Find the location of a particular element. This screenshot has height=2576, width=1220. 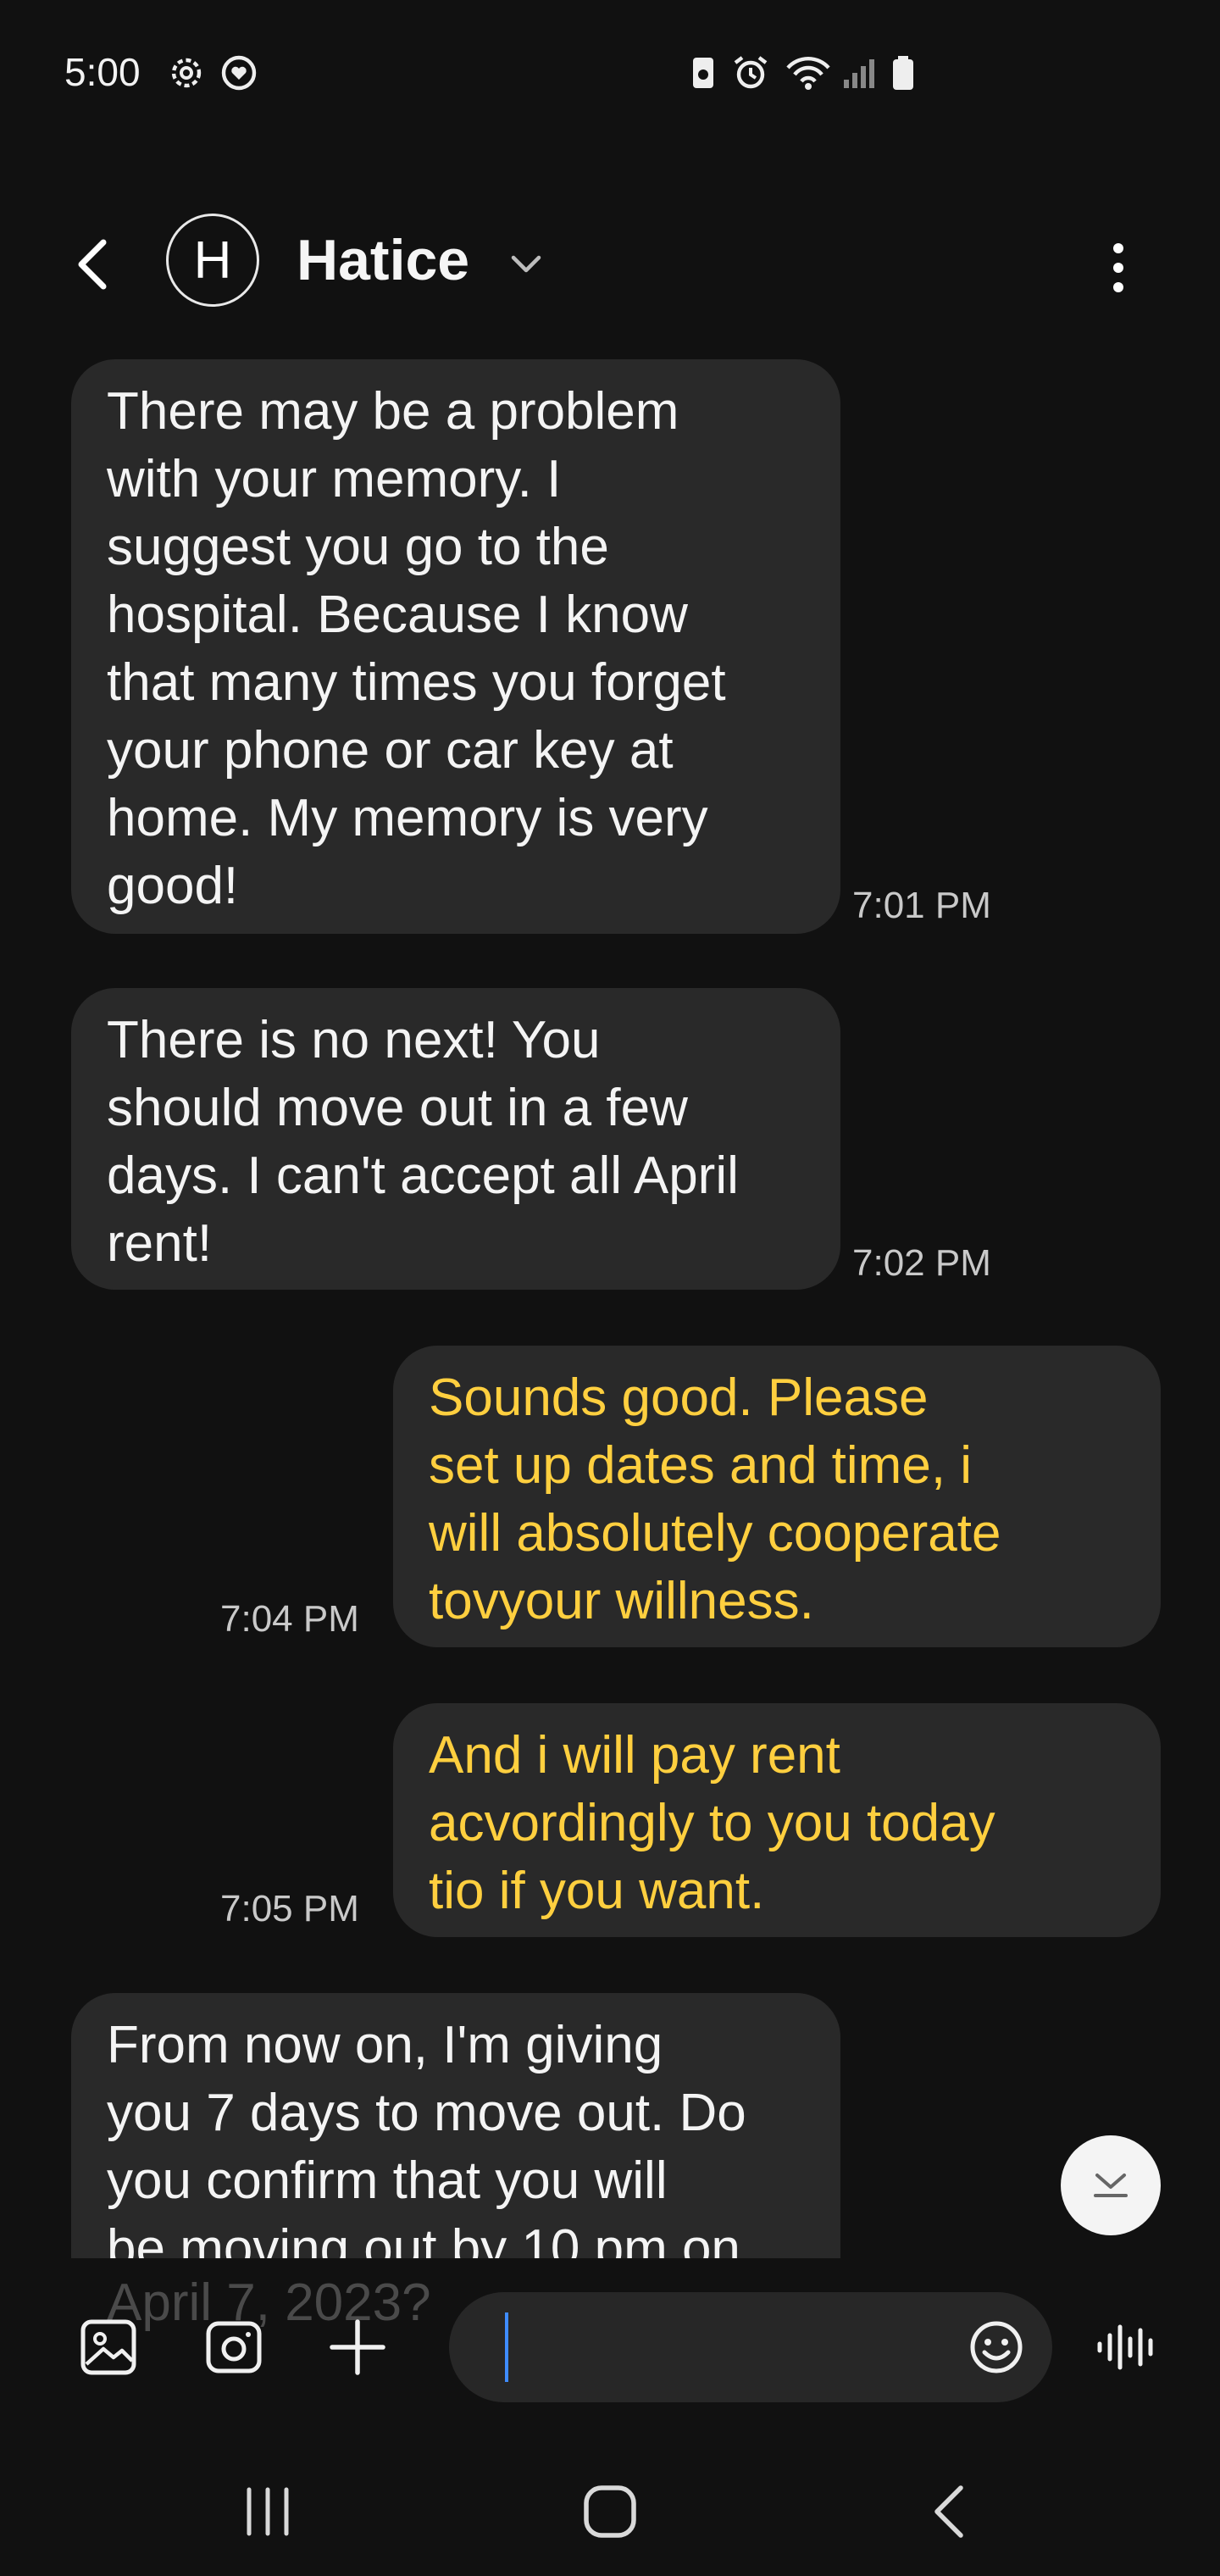

avatar: H is located at coordinates (212, 260).